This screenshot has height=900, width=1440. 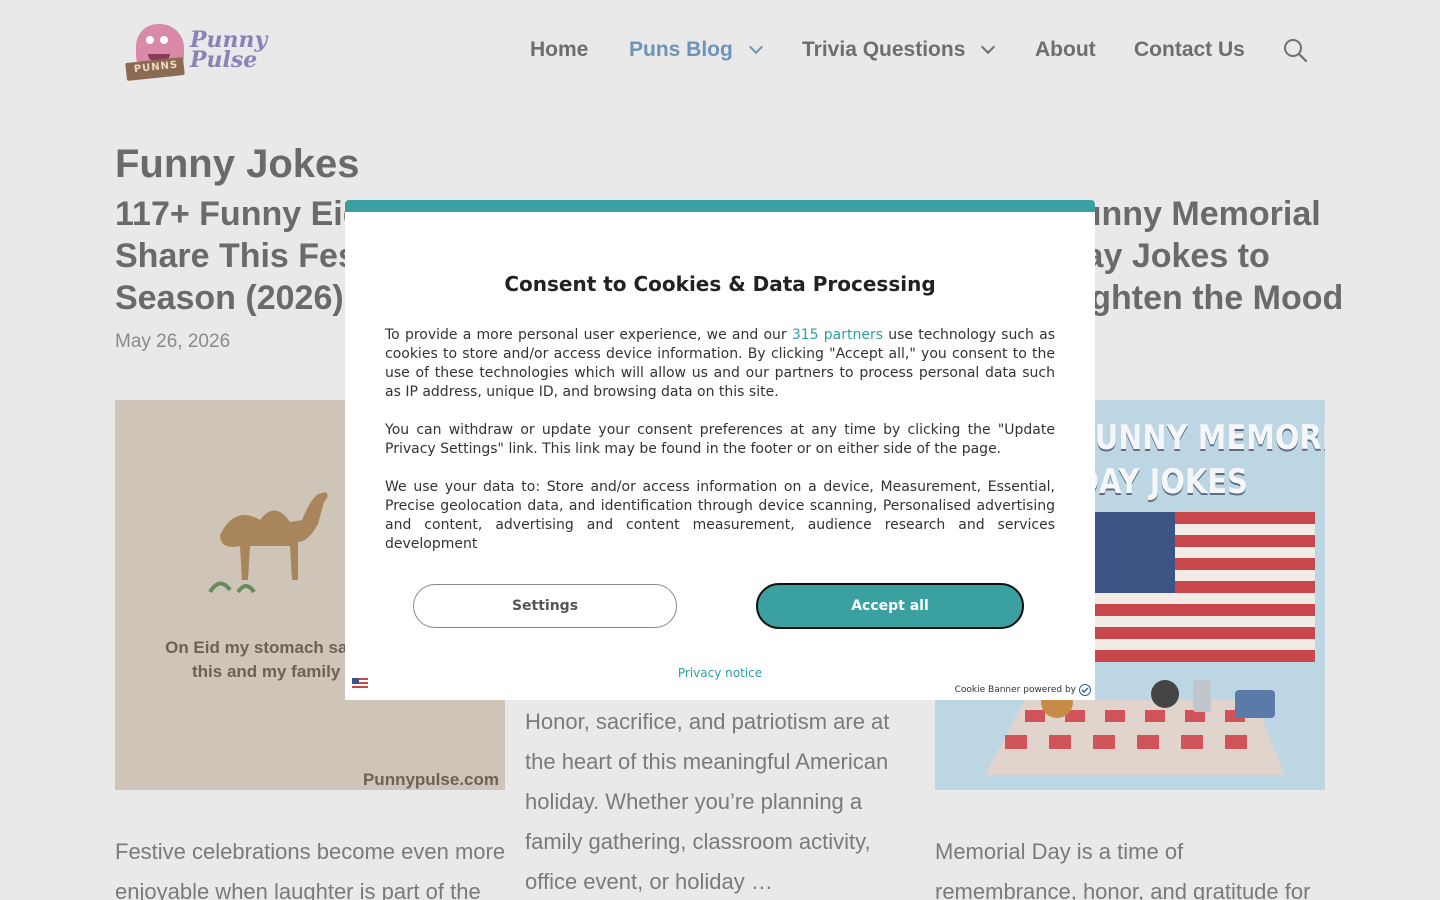 I want to click on nav-item-contact-us: Contact Us, so click(x=1189, y=50).